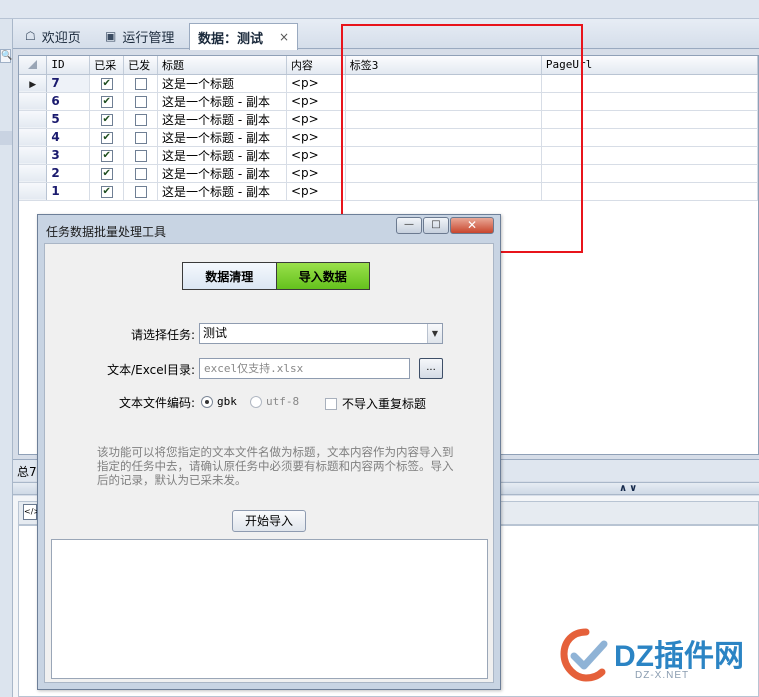 The width and height of the screenshot is (759, 697). What do you see at coordinates (434, 333) in the screenshot?
I see `chevron-down-icon: ▼` at bounding box center [434, 333].